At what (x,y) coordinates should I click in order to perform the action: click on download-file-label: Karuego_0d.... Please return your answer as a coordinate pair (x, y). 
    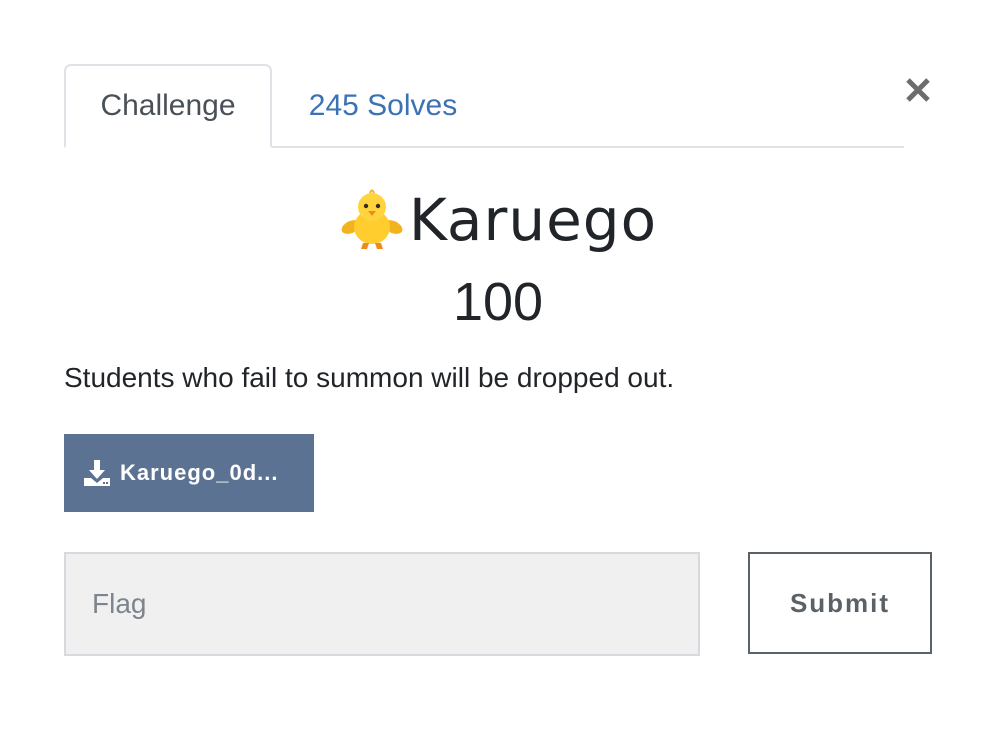
    Looking at the image, I should click on (199, 472).